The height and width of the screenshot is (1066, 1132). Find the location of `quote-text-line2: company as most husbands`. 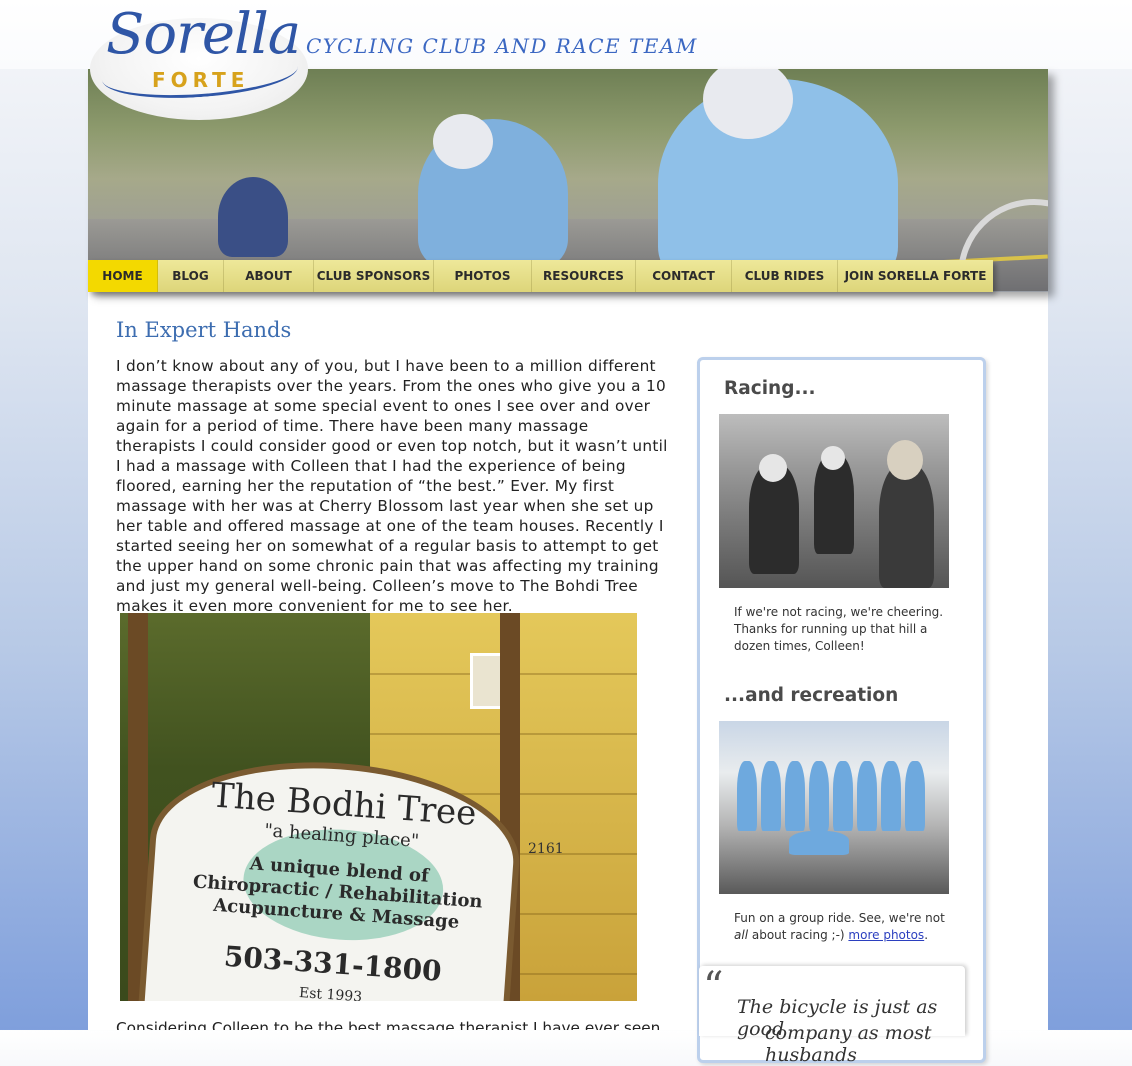

quote-text-line2: company as most husbands is located at coordinates (848, 1044).